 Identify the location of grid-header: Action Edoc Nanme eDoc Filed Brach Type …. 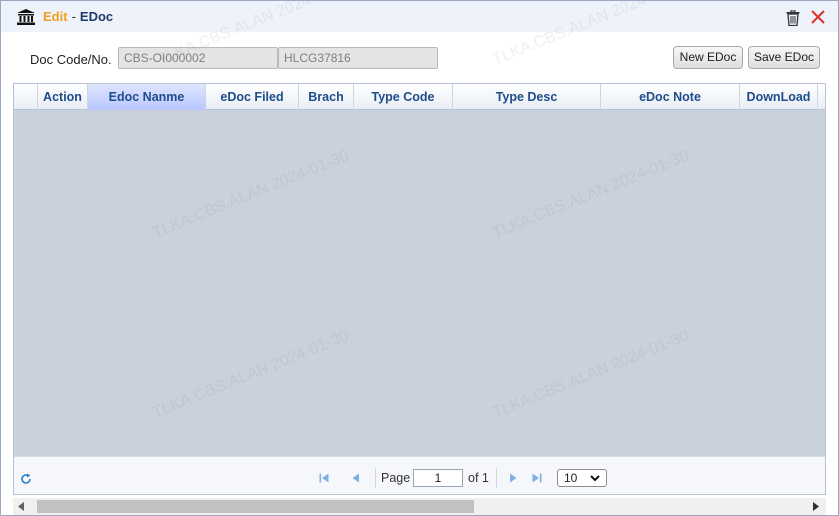
(419, 97).